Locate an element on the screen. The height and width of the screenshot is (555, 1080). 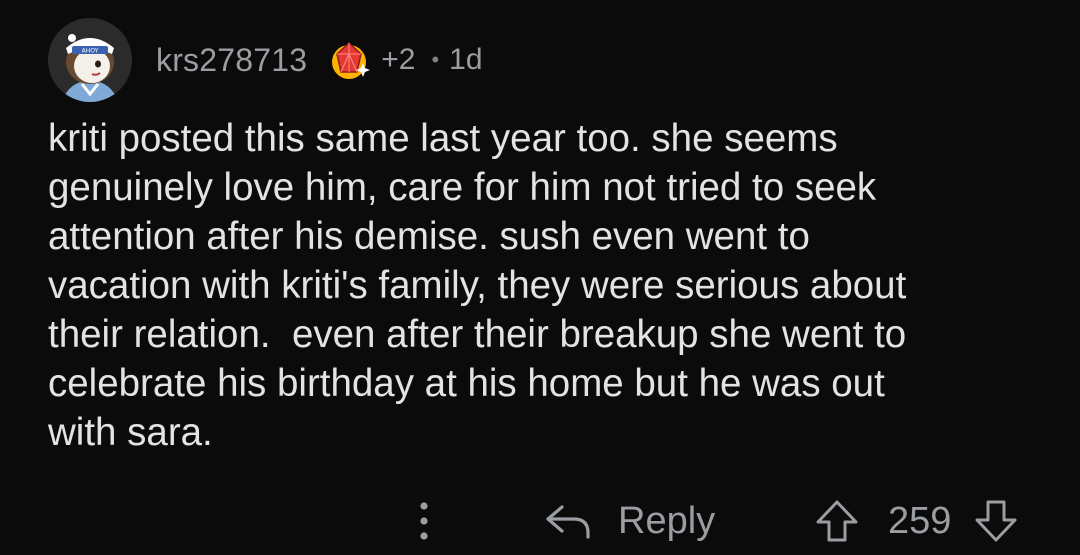
avatar-hat-text: AHOY is located at coordinates (90, 51).